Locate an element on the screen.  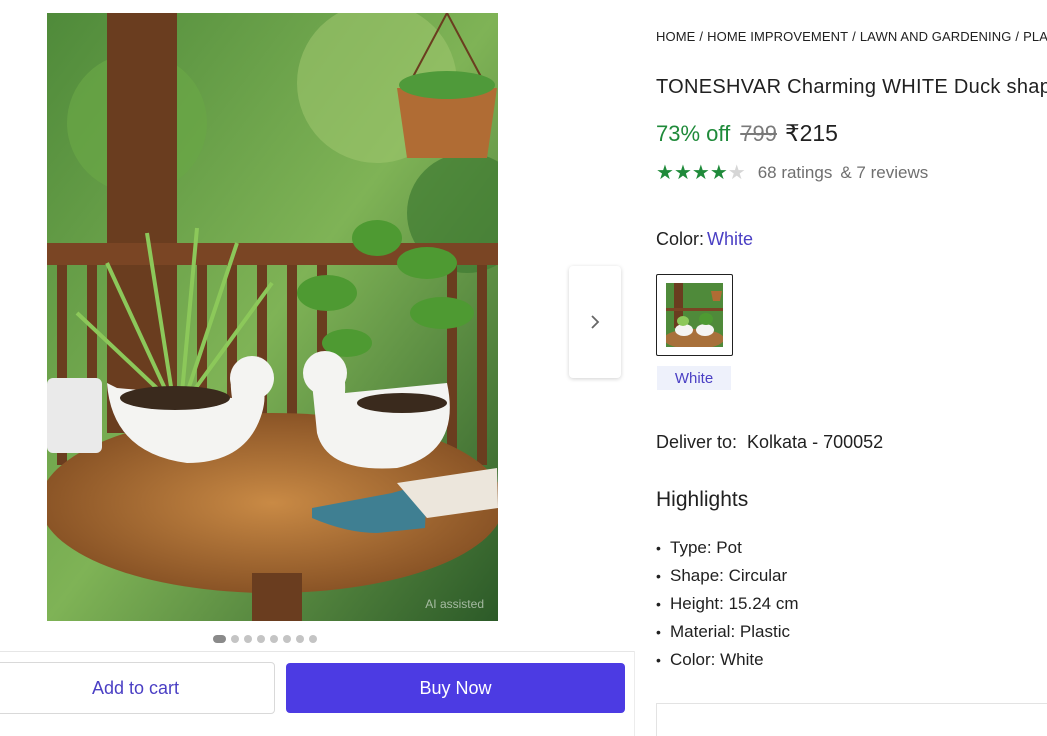
carousel-dots is located at coordinates (265, 639).